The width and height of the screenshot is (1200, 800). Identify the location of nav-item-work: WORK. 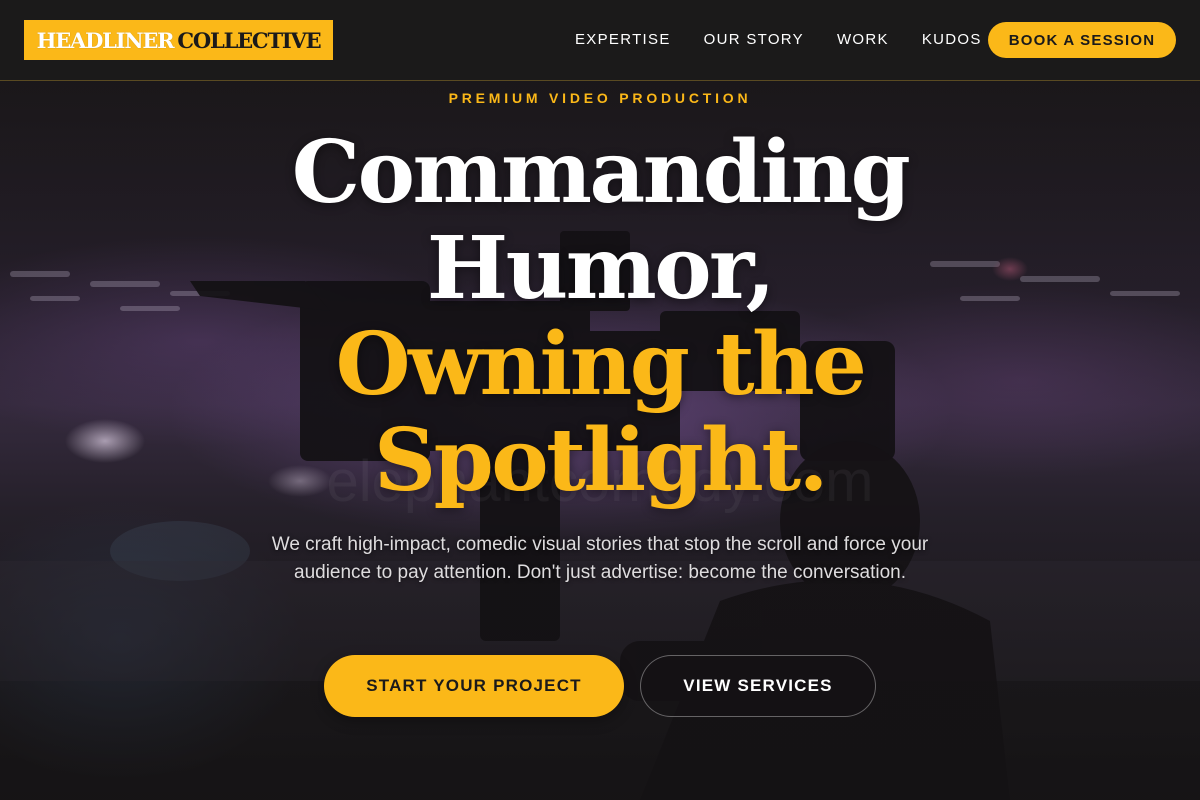
(863, 40).